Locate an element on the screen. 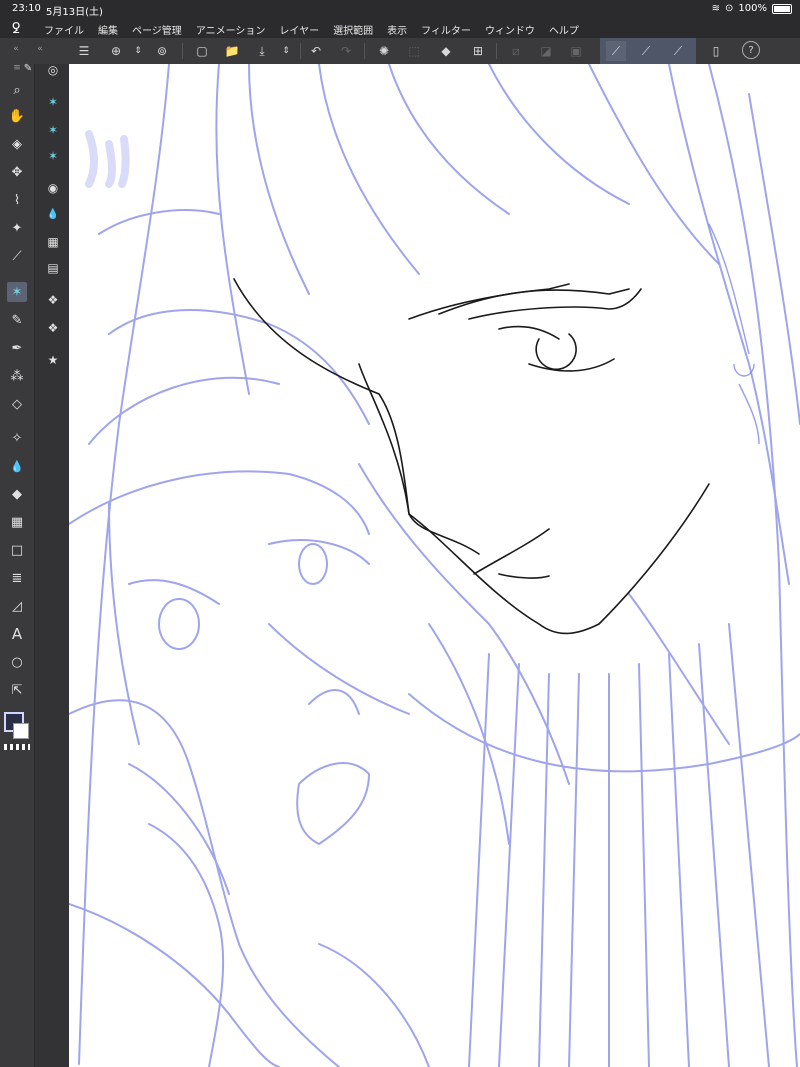  hand-icon: ✋ is located at coordinates (17, 116).